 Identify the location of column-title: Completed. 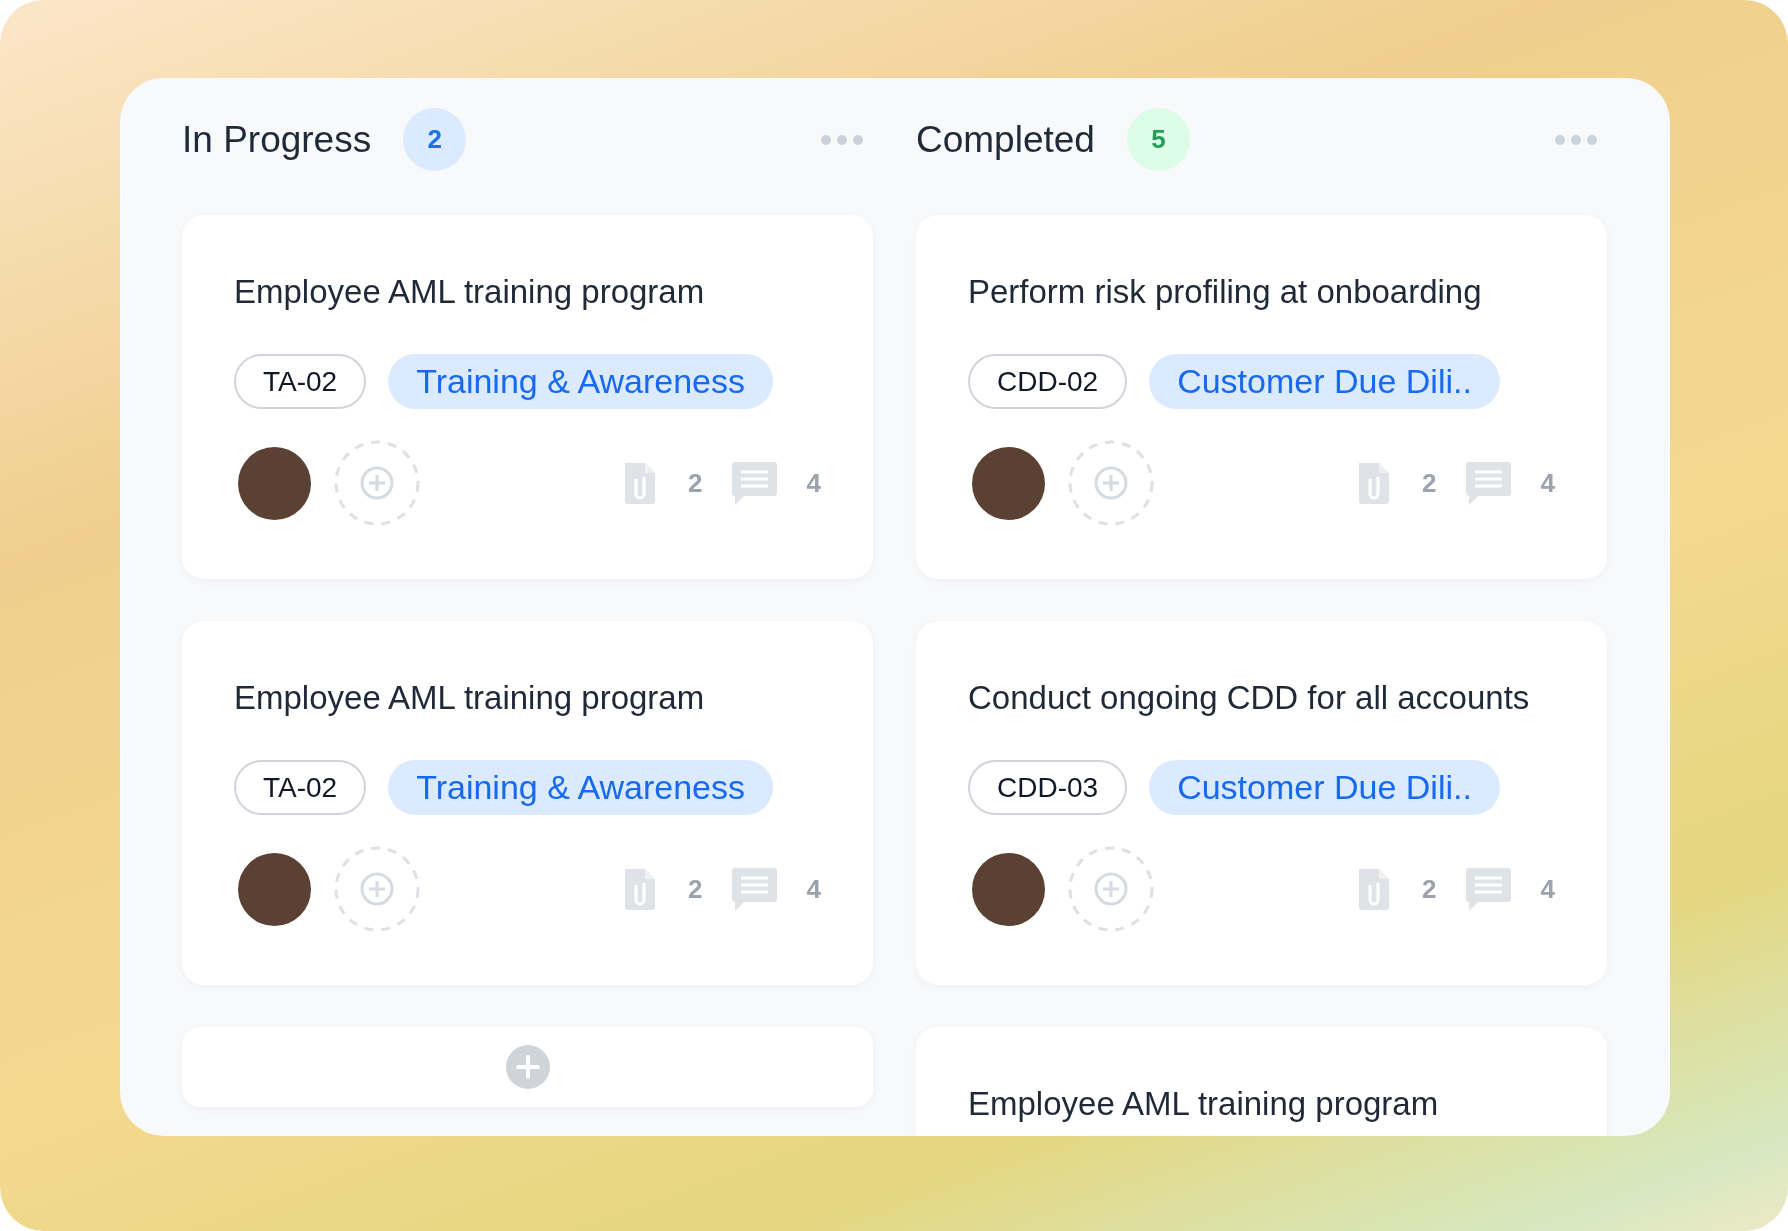
(1005, 139).